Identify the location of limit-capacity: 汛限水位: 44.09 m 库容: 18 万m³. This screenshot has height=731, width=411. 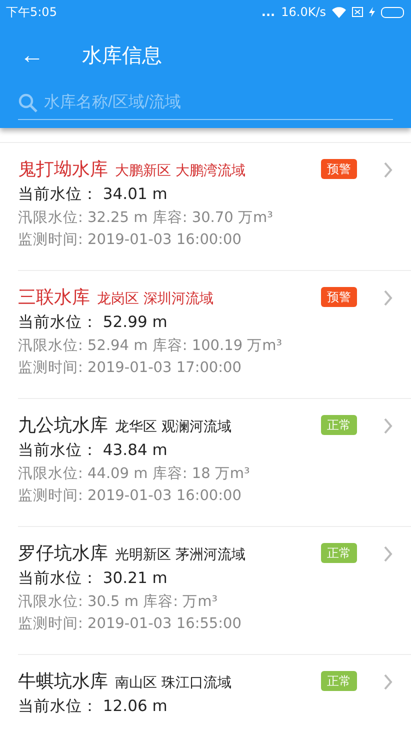
(134, 473).